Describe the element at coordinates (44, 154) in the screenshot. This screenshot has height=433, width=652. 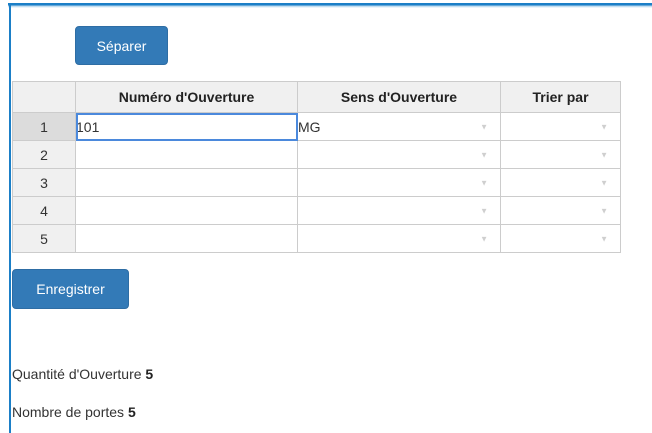
I see `row-header: 2` at that location.